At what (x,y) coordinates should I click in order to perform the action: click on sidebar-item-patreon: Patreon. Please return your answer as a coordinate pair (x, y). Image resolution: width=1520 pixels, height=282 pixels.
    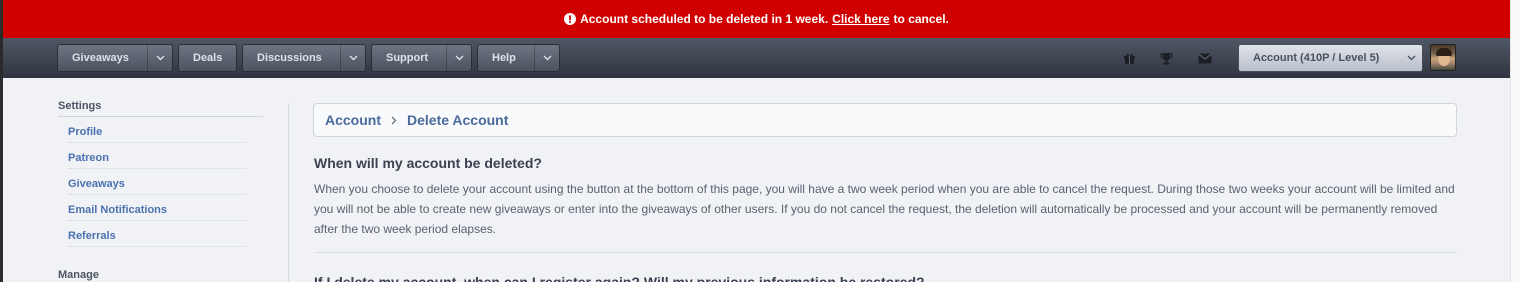
    Looking at the image, I should click on (157, 156).